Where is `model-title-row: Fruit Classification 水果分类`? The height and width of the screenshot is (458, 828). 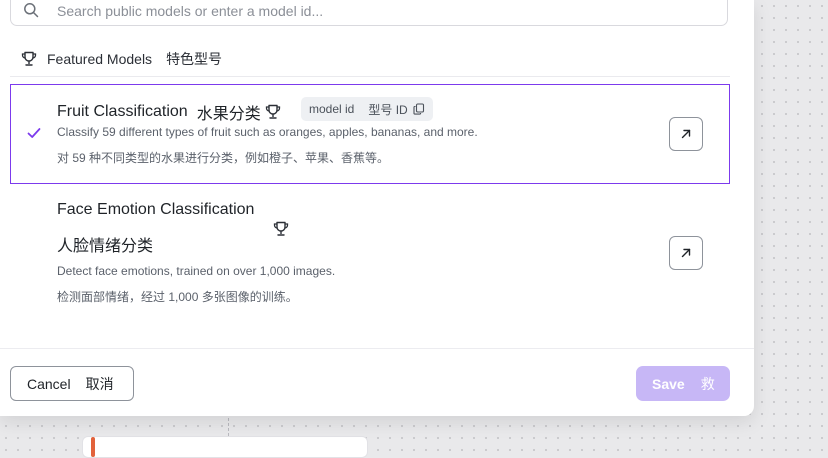
model-title-row: Fruit Classification 水果分类 is located at coordinates (169, 112).